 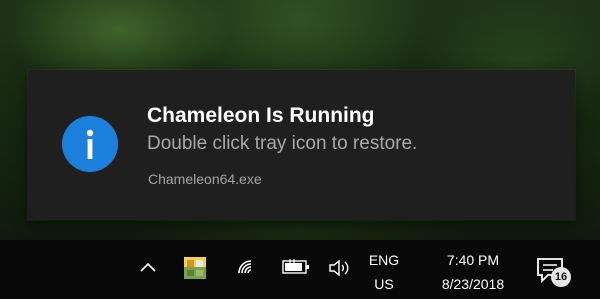 What do you see at coordinates (384, 284) in the screenshot?
I see `language-region: US` at bounding box center [384, 284].